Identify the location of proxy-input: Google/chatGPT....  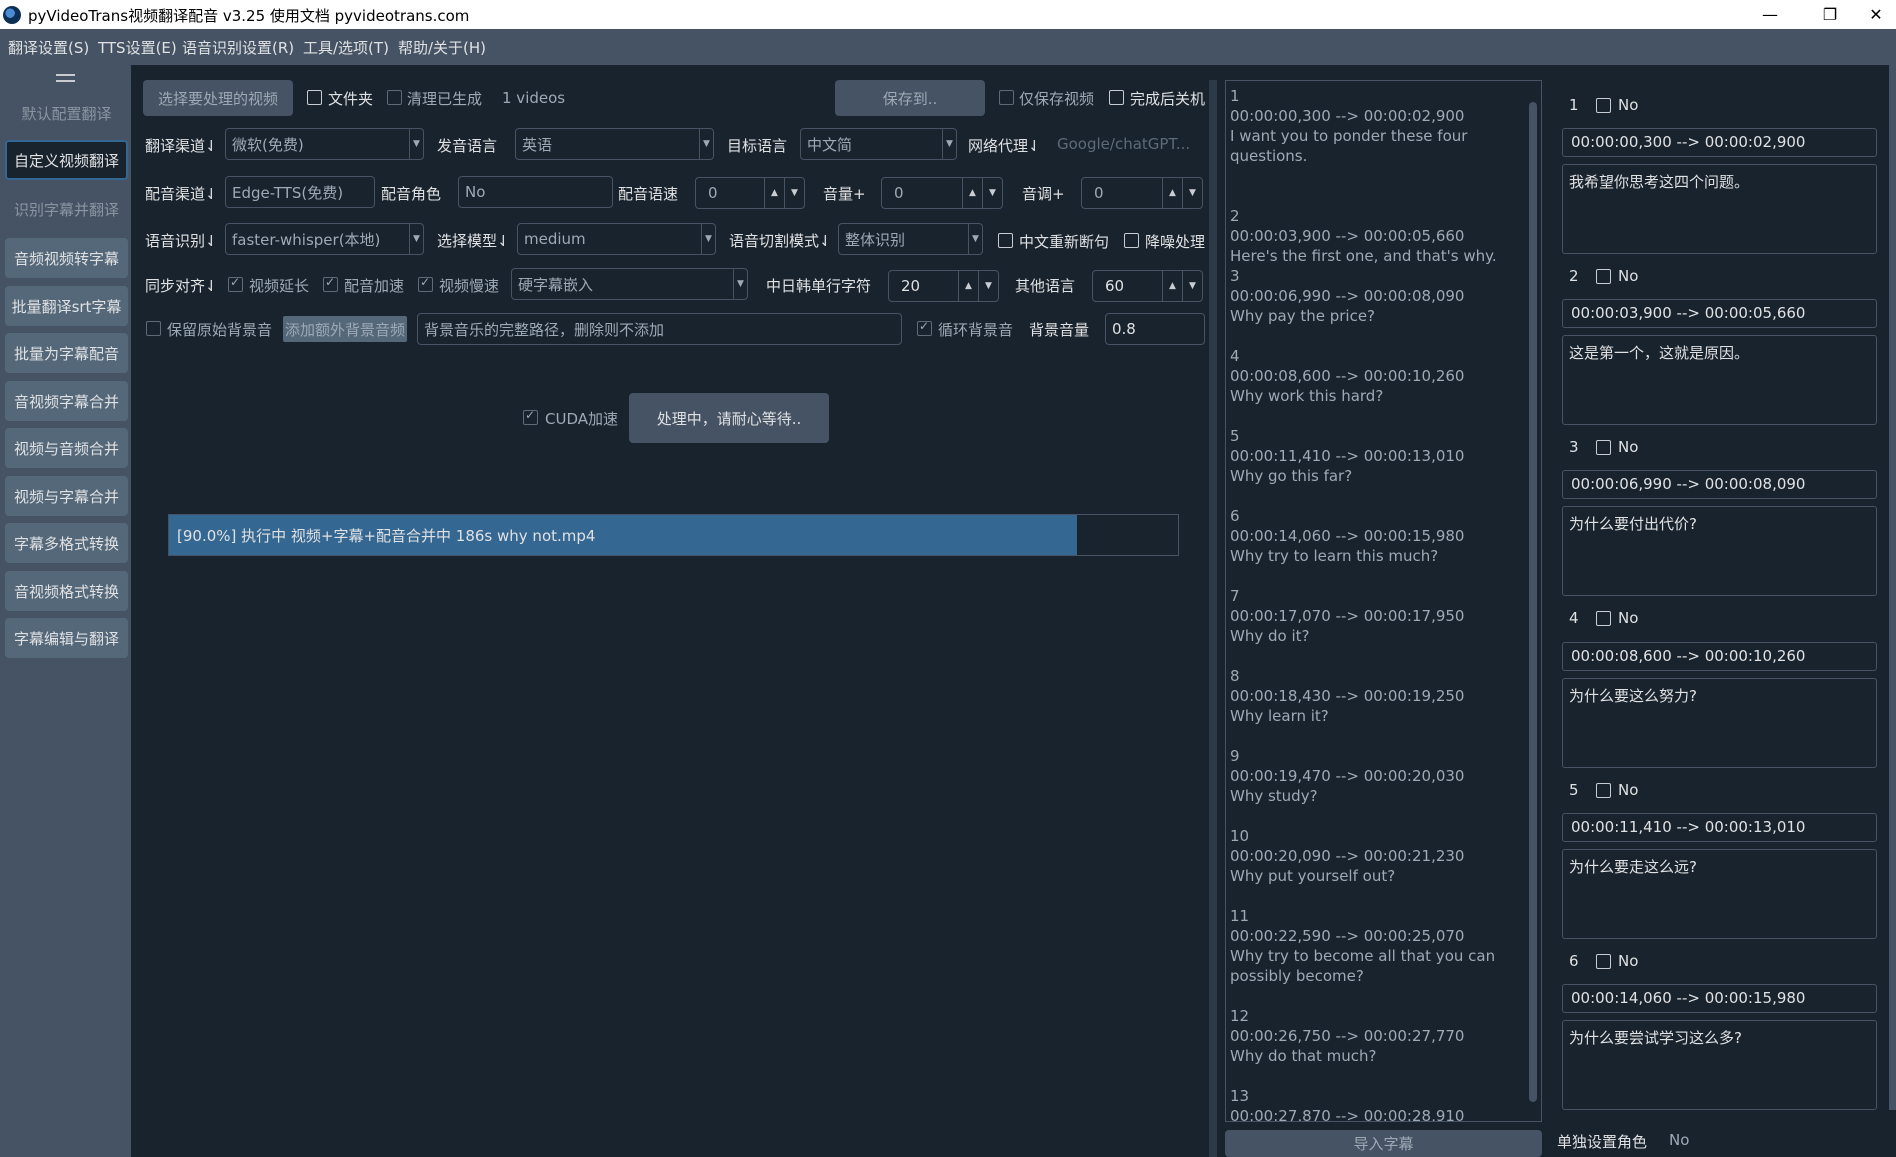
(1127, 144).